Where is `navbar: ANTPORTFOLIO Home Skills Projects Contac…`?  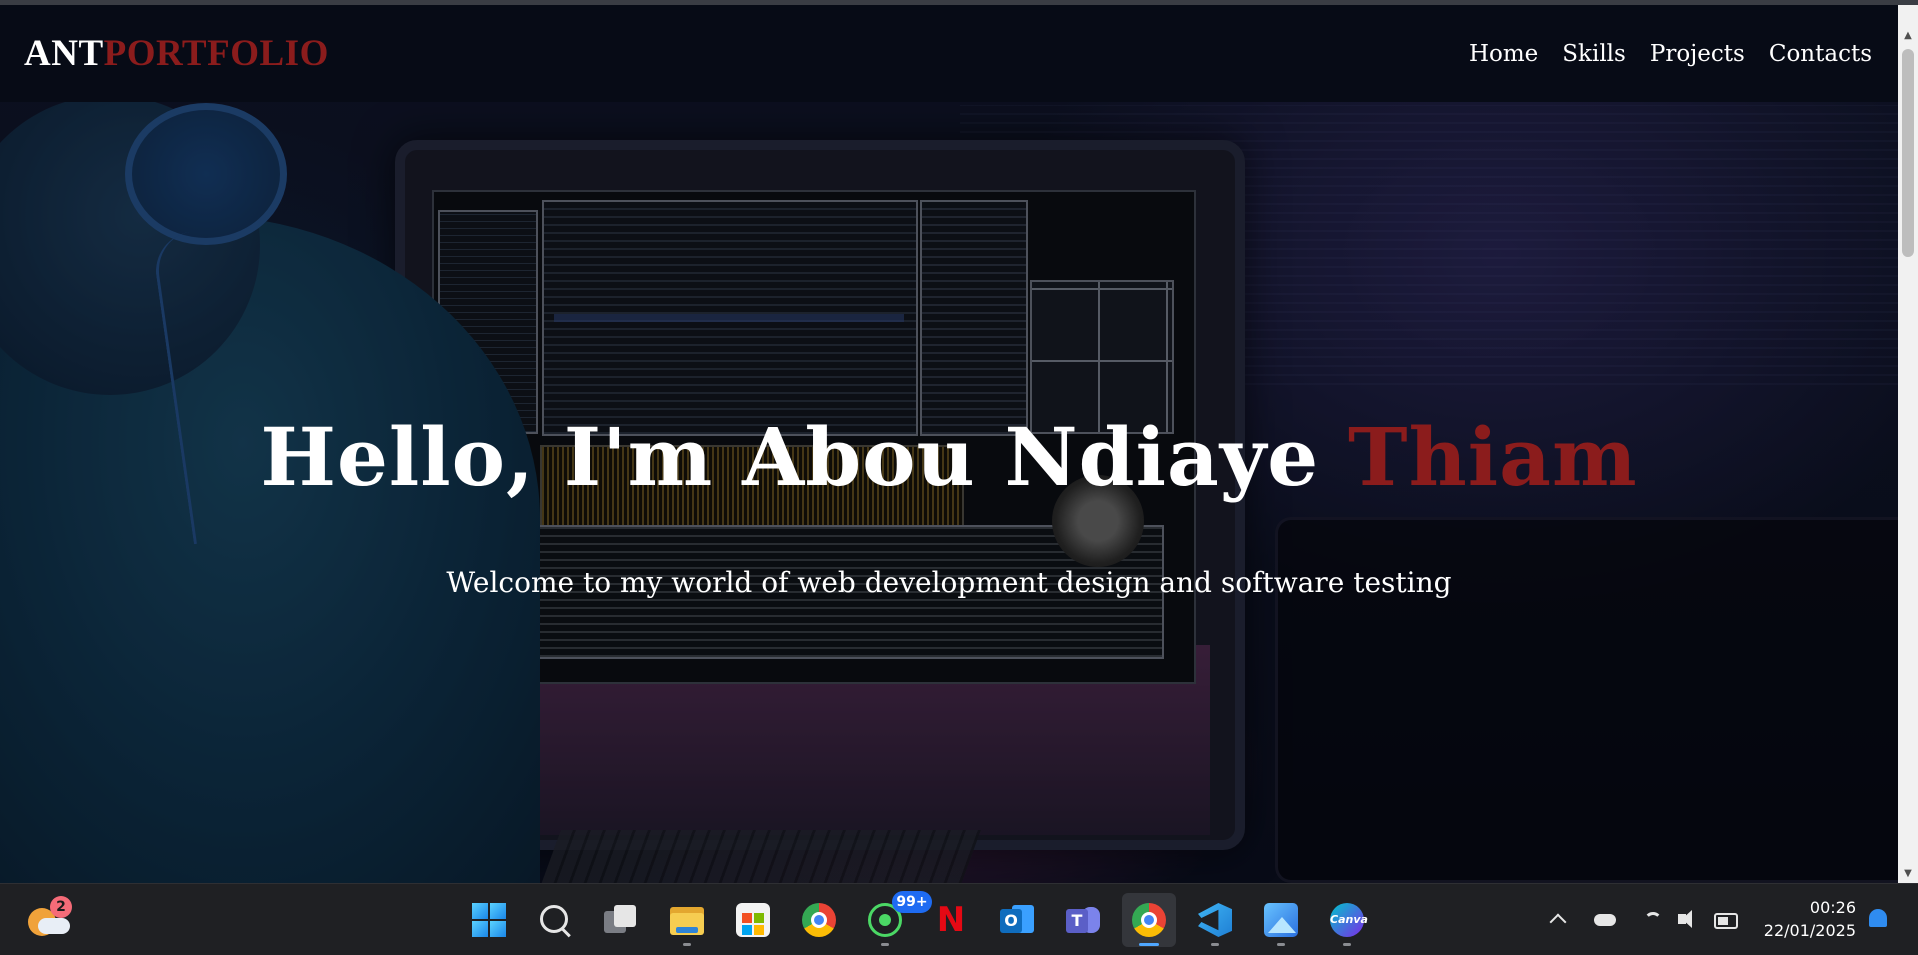
navbar: ANTPORTFOLIO Home Skills Projects Contac… is located at coordinates (949, 53).